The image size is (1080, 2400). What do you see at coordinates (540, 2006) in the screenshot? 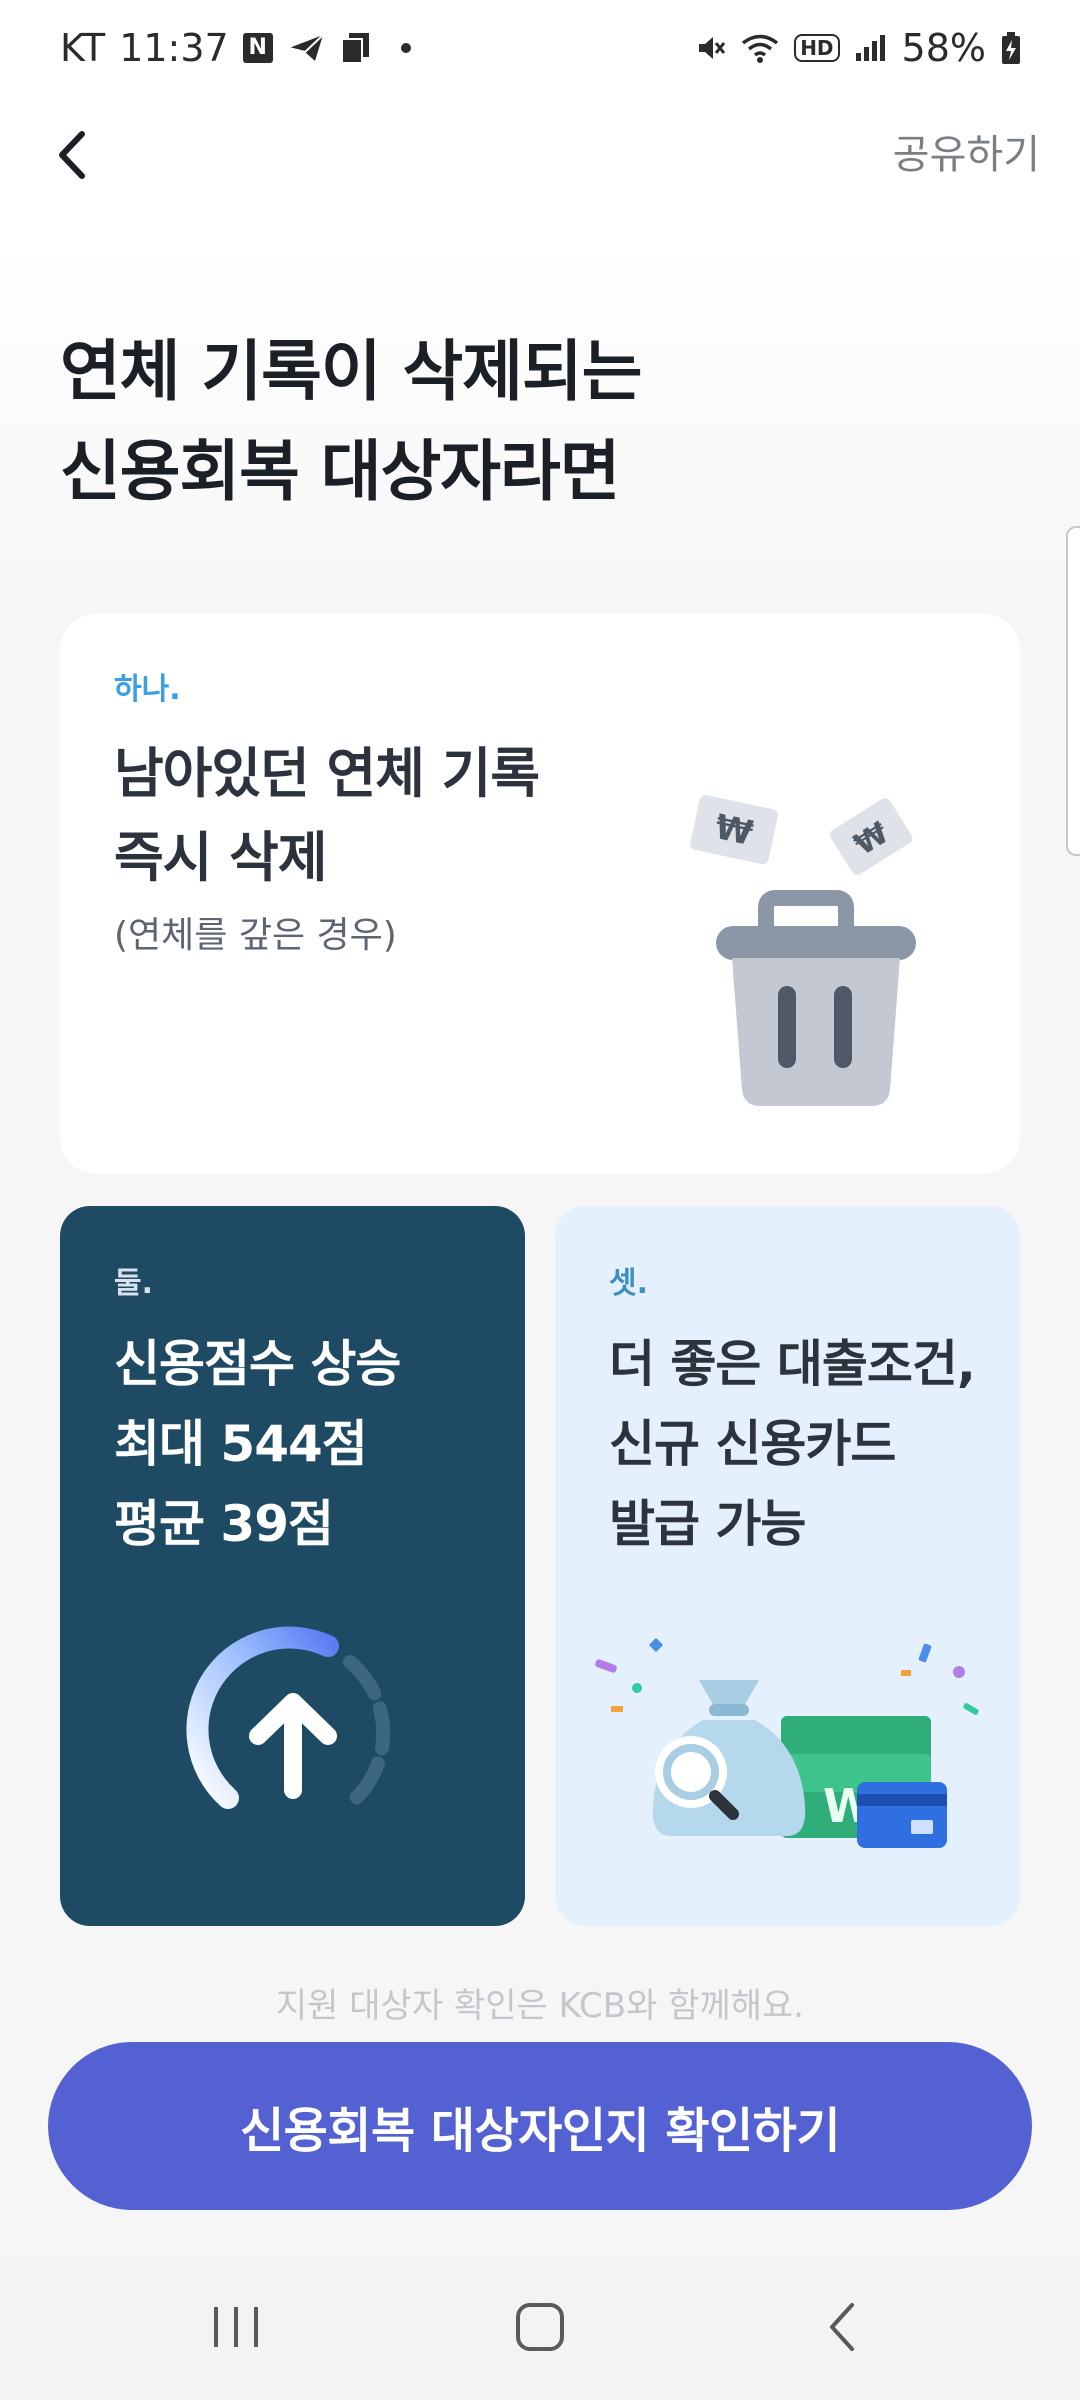
I see `kcb-notice: 지원 대상자 확인은 KCB와 함께해요.` at bounding box center [540, 2006].